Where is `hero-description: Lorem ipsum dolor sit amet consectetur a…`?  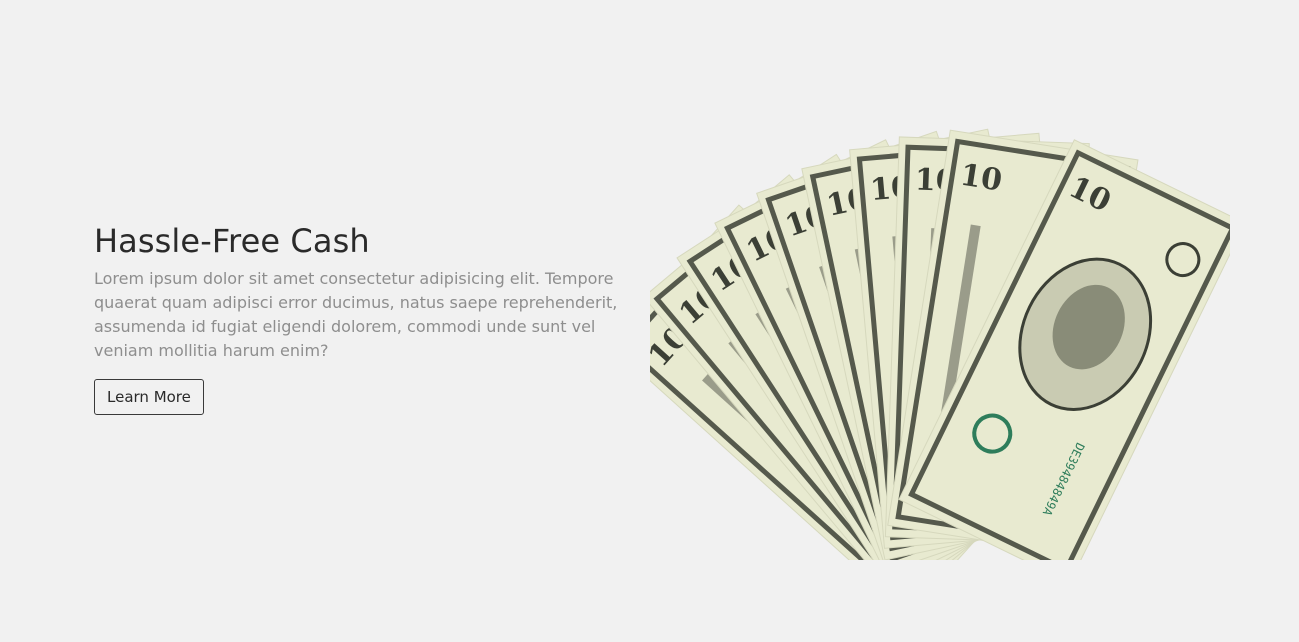
hero-description: Lorem ipsum dolor sit amet consectetur a… is located at coordinates (356, 314).